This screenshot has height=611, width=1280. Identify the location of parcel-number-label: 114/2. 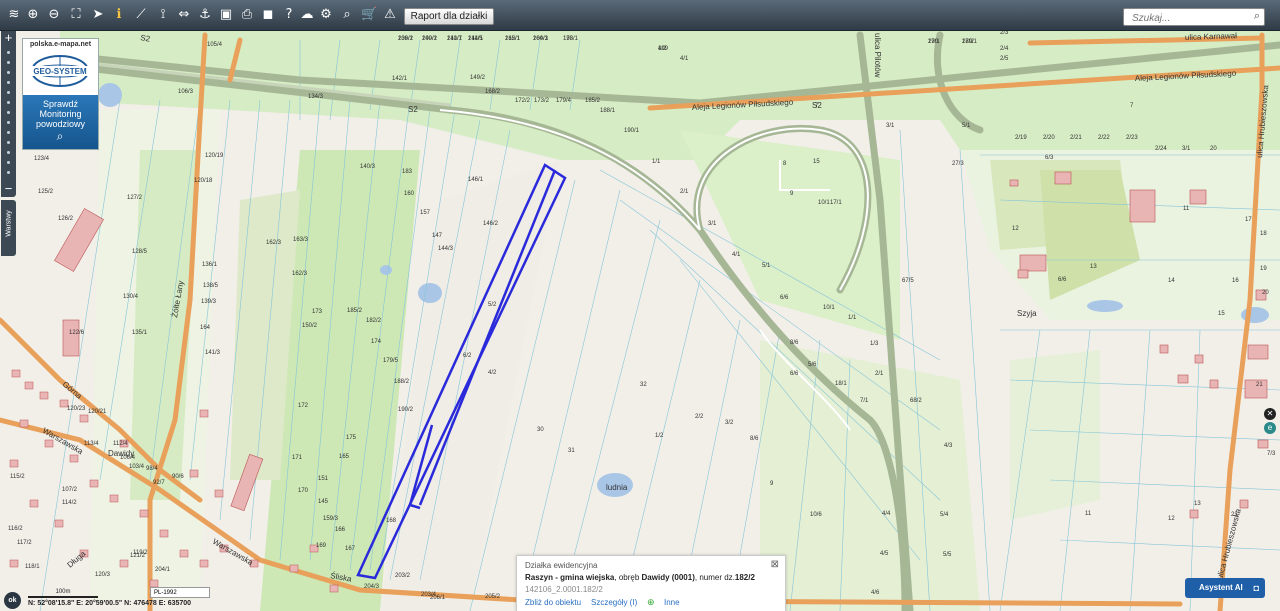
(69, 503).